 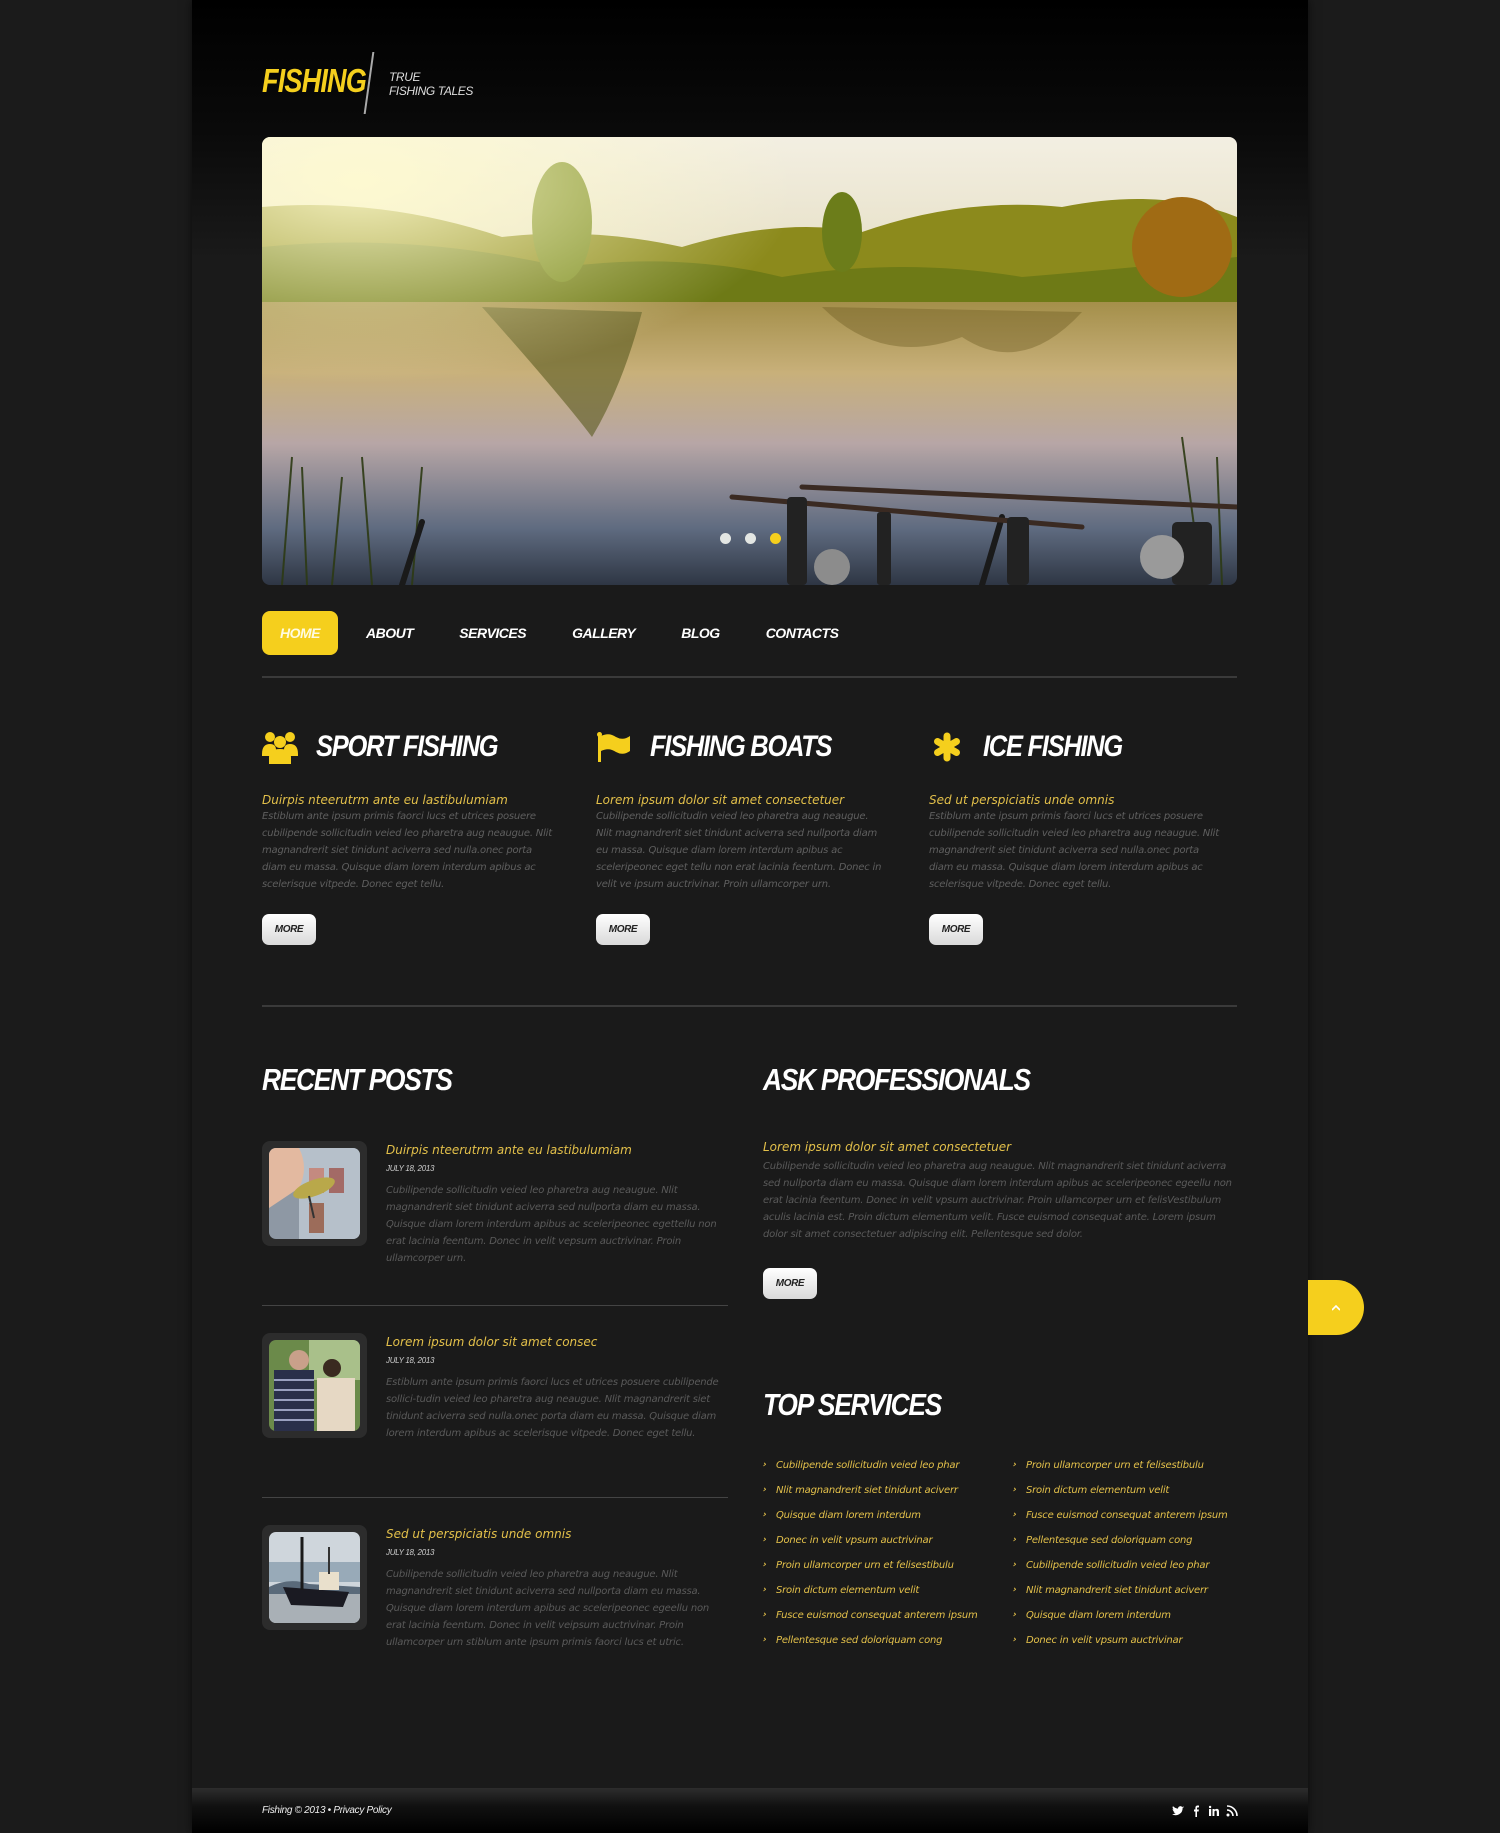 What do you see at coordinates (558, 1534) in the screenshot?
I see `post-title-link: Sed ut perspiciatis unde omnis` at bounding box center [558, 1534].